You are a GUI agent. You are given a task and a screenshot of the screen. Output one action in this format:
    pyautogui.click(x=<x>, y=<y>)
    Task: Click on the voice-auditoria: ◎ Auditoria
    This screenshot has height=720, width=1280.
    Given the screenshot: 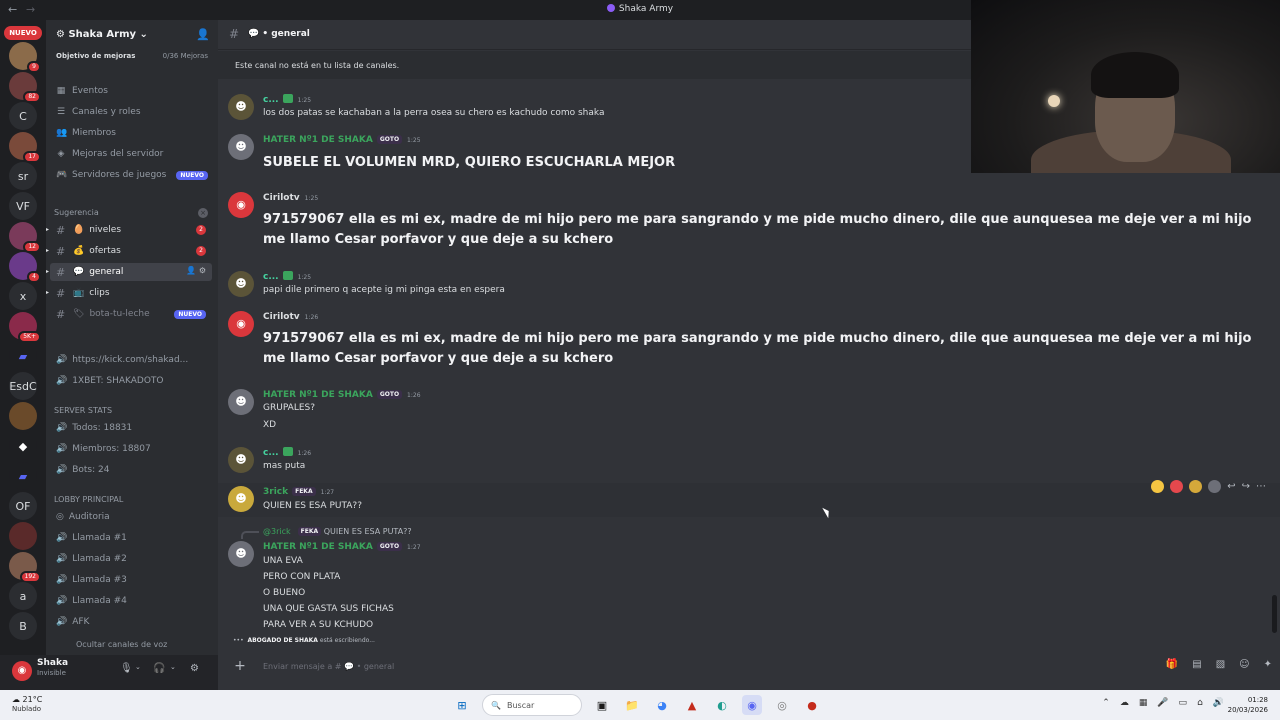 What is the action you would take?
    pyautogui.click(x=83, y=517)
    